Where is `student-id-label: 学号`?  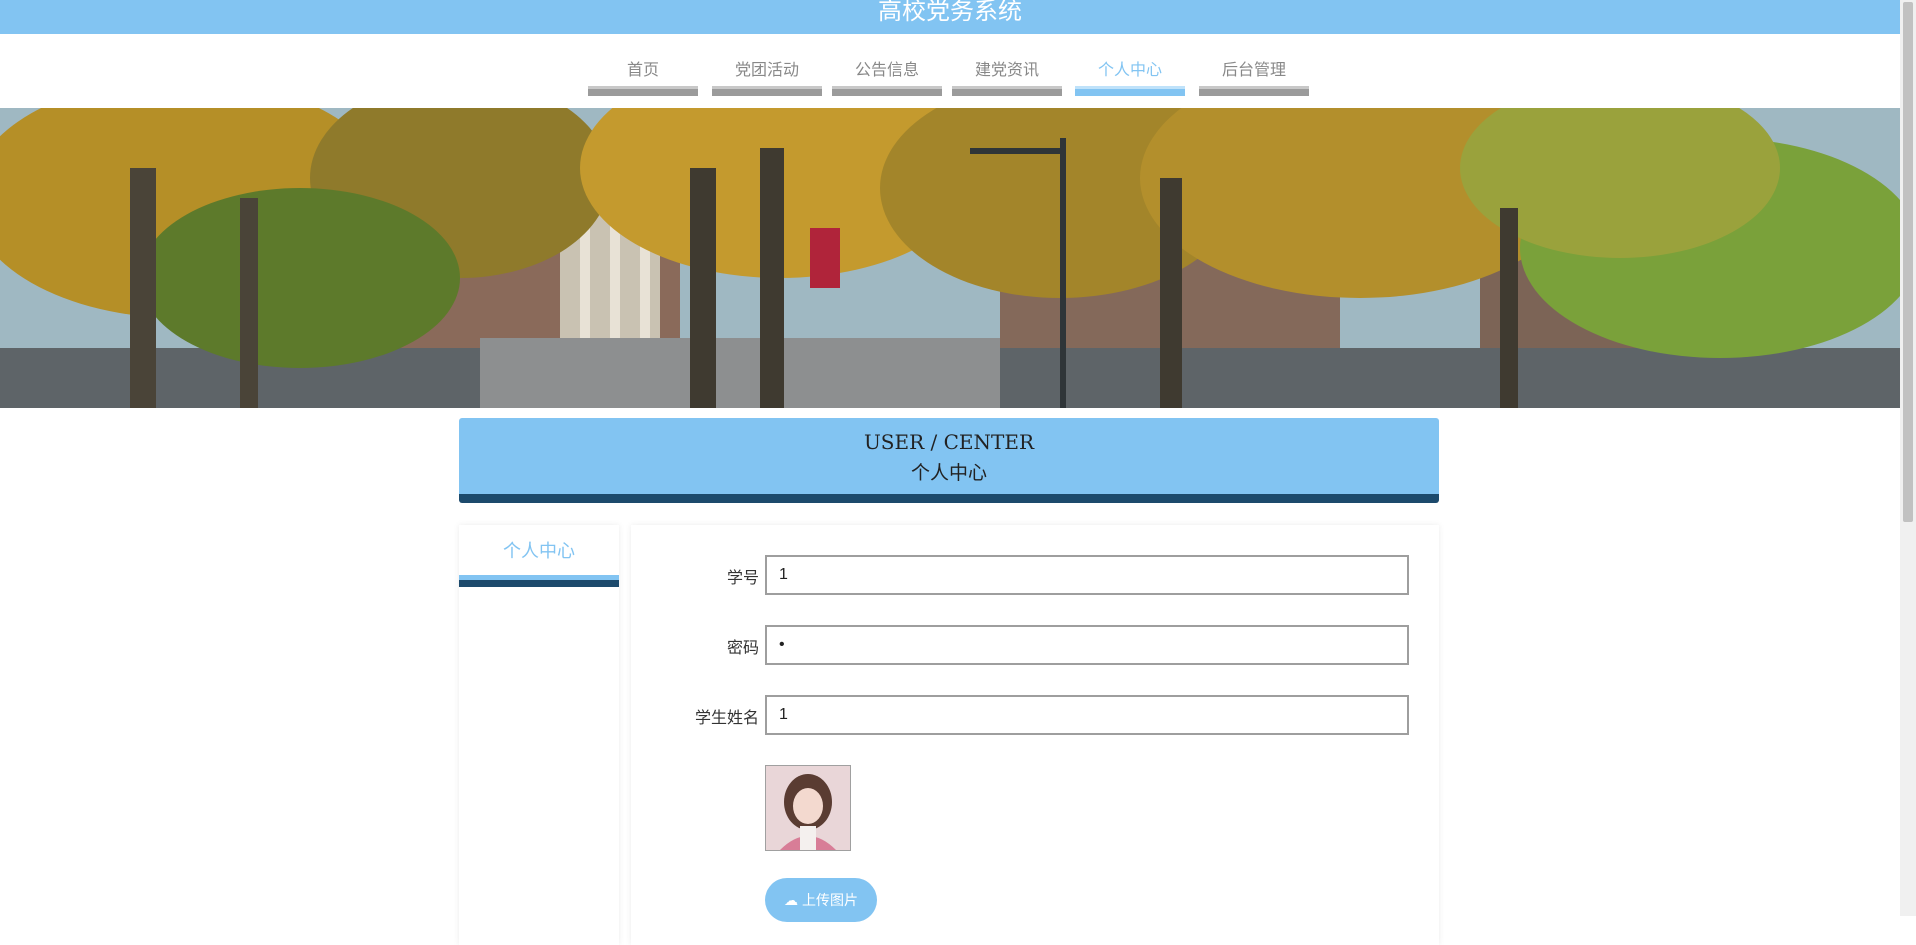
student-id-label: 学号 is located at coordinates (742, 577).